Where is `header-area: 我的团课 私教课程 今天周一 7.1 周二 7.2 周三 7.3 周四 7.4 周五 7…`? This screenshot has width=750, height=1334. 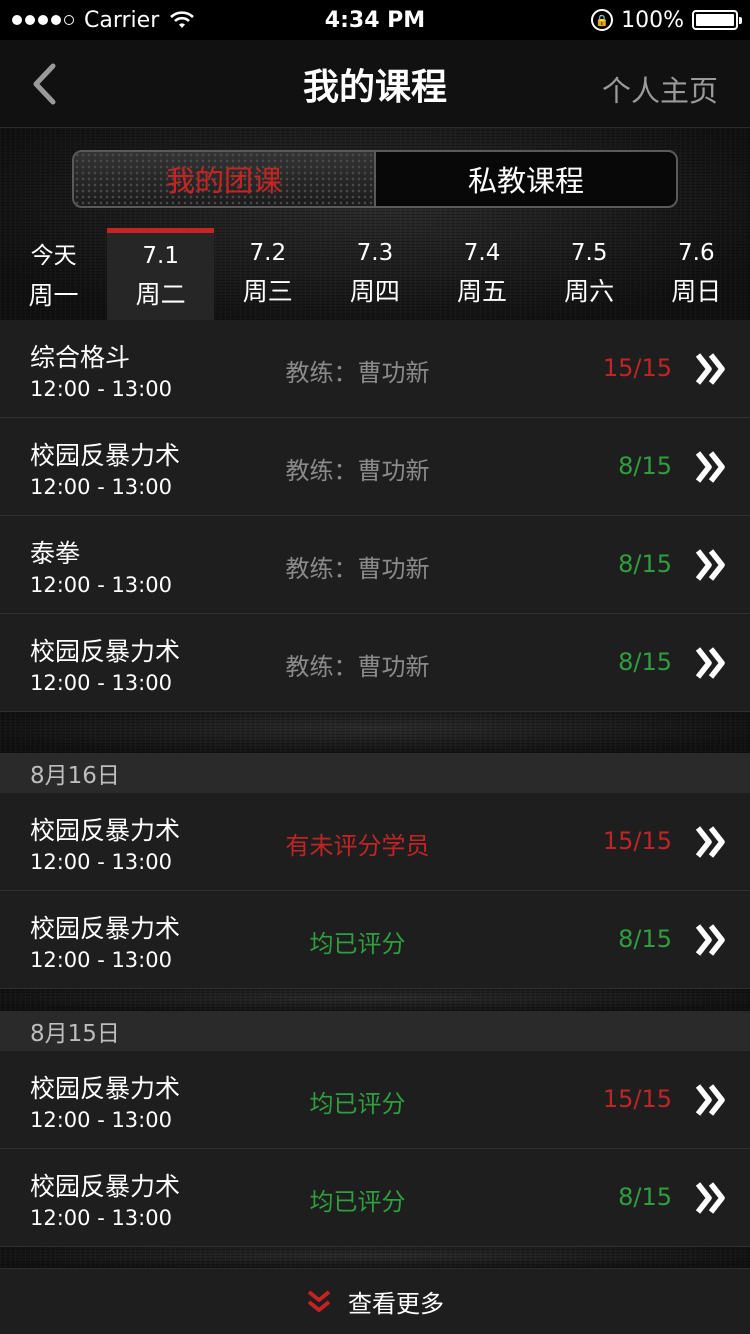 header-area: 我的团课 私教课程 今天周一 7.1 周二 7.2 周三 7.3 周四 7.4 周五 7… is located at coordinates (375, 224).